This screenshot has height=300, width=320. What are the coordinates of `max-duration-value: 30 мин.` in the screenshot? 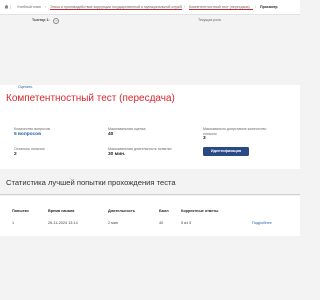 It's located at (117, 154).